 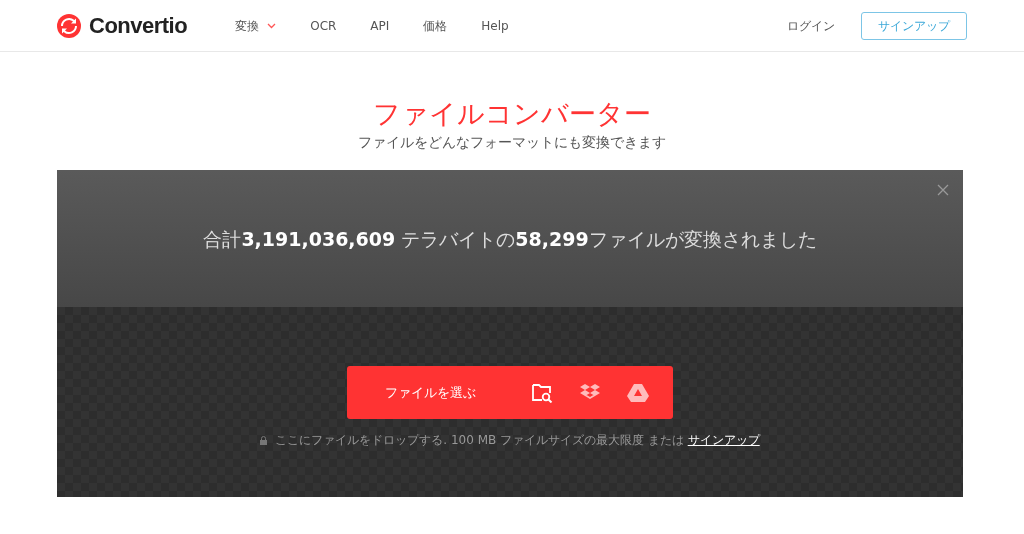 I want to click on page-title: ファイルコンバーター, so click(x=512, y=114).